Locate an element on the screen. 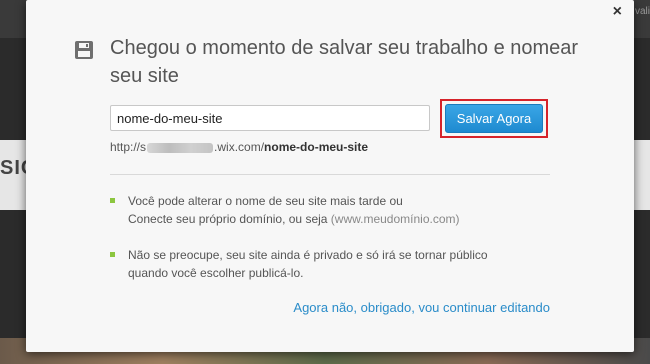  url-domain: .wix.com/ is located at coordinates (239, 147).